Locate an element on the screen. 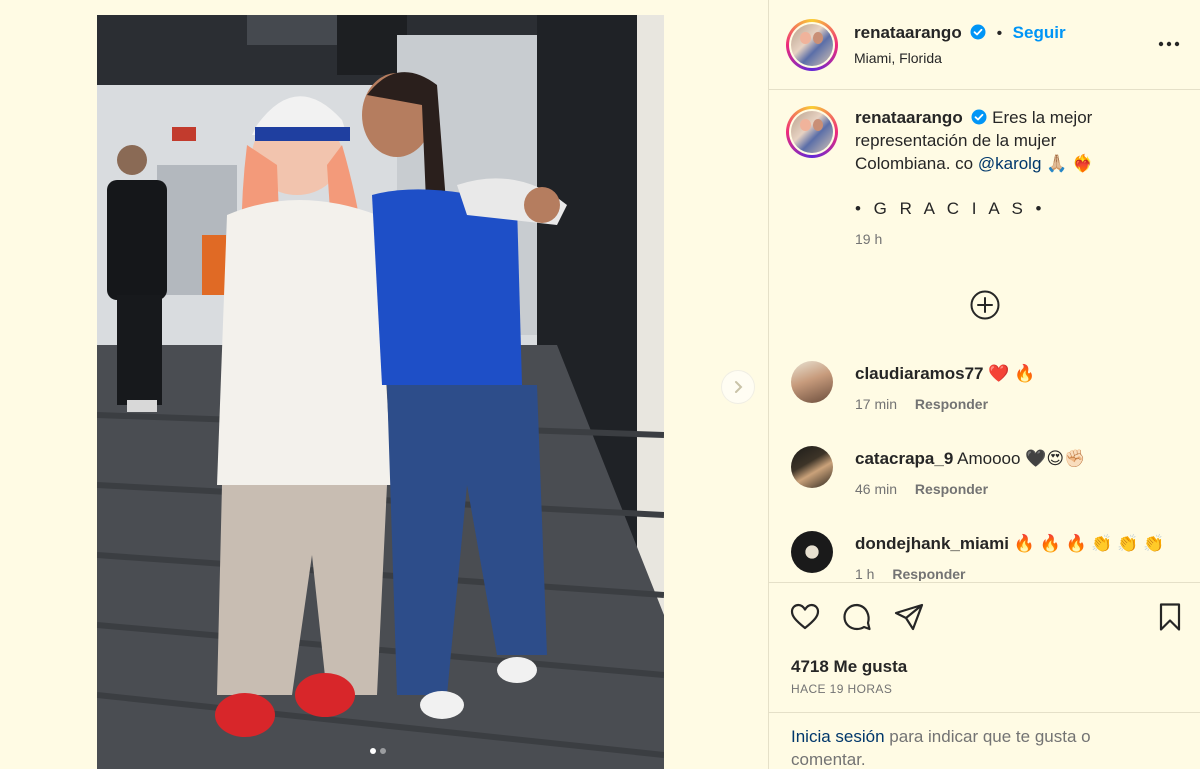 The height and width of the screenshot is (769, 1200). add-circle-icon is located at coordinates (985, 305).